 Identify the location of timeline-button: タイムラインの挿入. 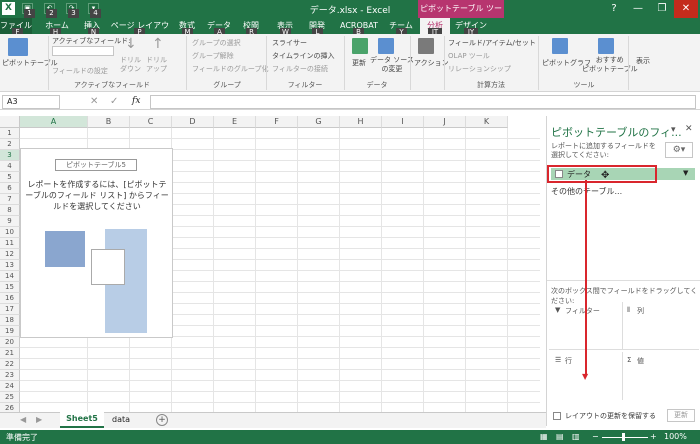
(303, 56).